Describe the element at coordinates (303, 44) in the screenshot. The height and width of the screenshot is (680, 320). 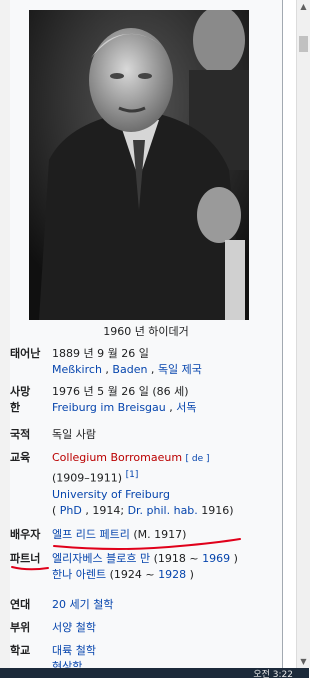
I see `scrollbar-thumb` at that location.